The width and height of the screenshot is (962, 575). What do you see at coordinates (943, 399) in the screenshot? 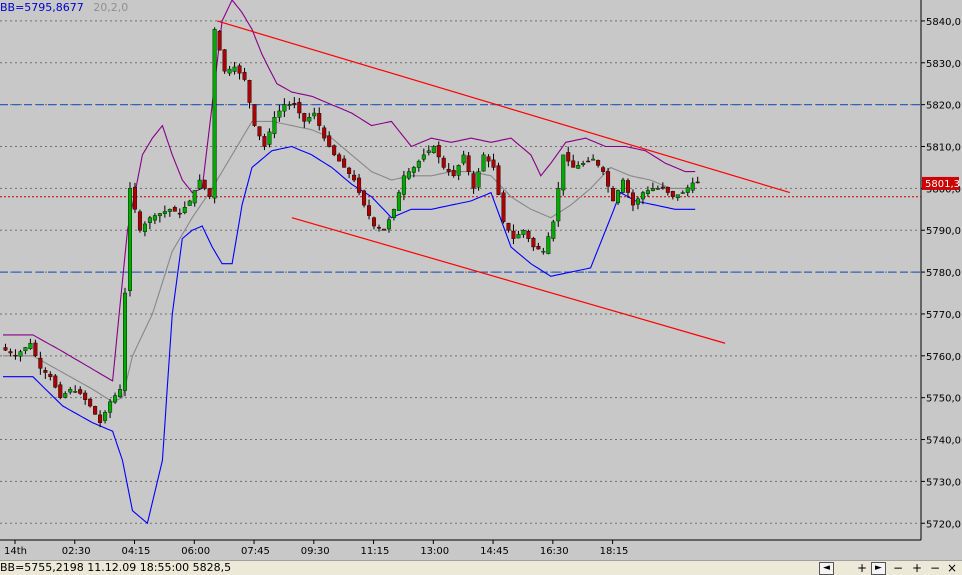
I see `price-tick-label: 5750,0` at bounding box center [943, 399].